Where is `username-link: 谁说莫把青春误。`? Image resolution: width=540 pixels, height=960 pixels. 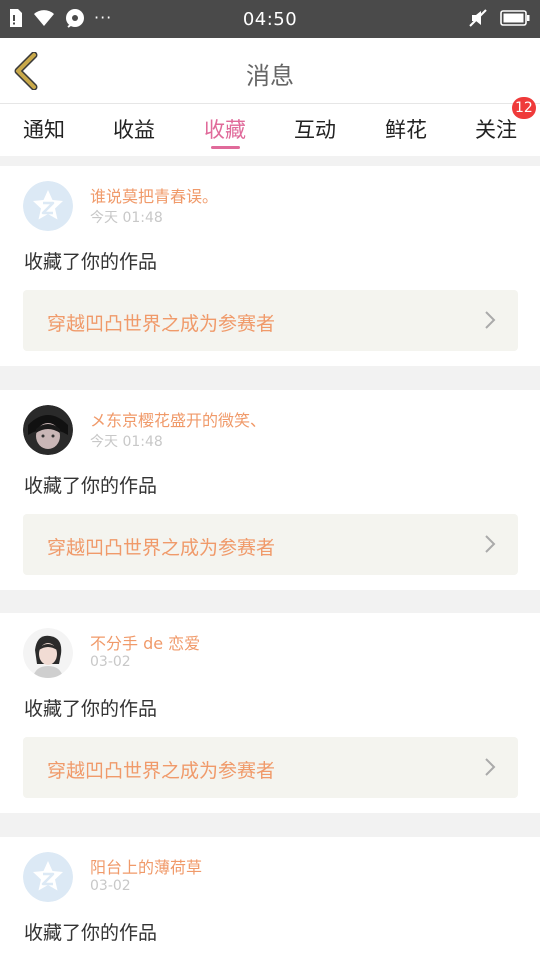 username-link: 谁说莫把青春误。 is located at coordinates (154, 195).